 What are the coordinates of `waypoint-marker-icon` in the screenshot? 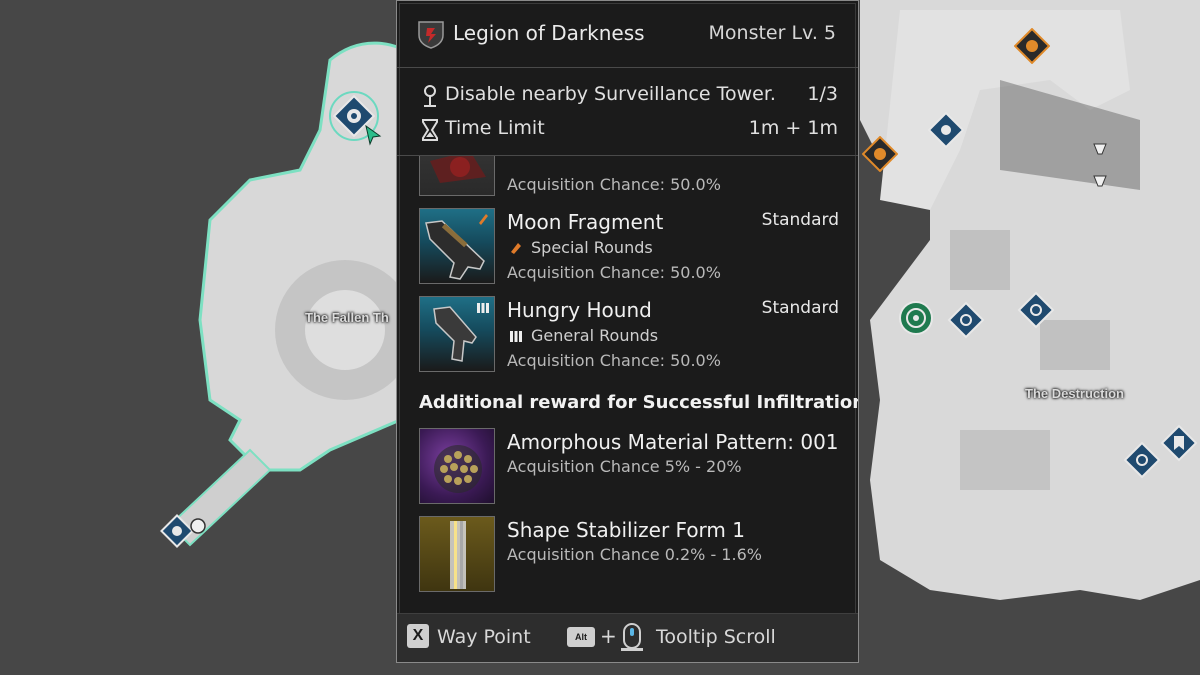 It's located at (185, 532).